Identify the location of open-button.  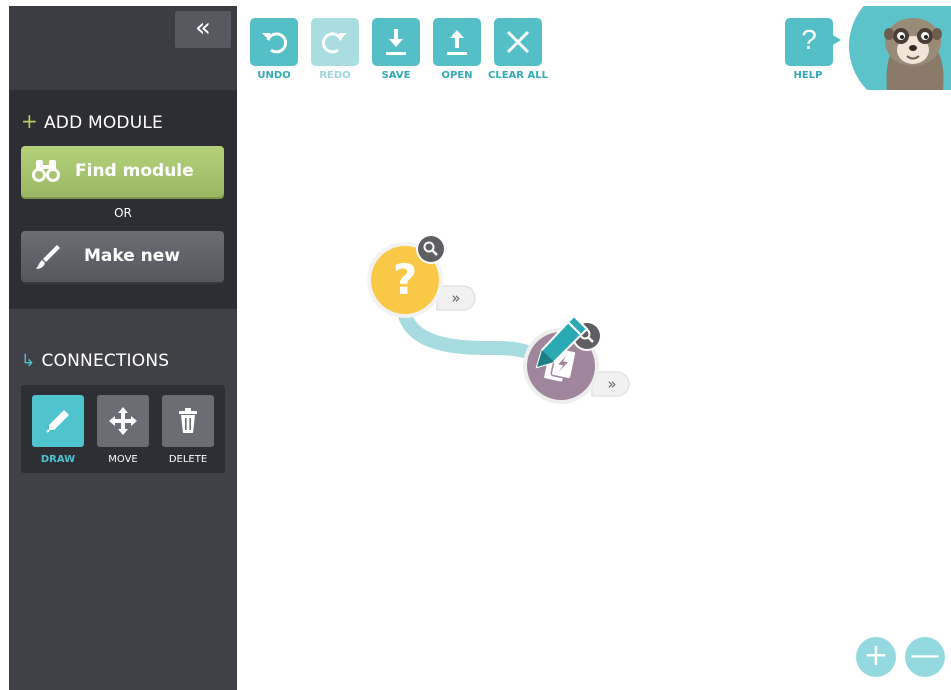
(457, 42).